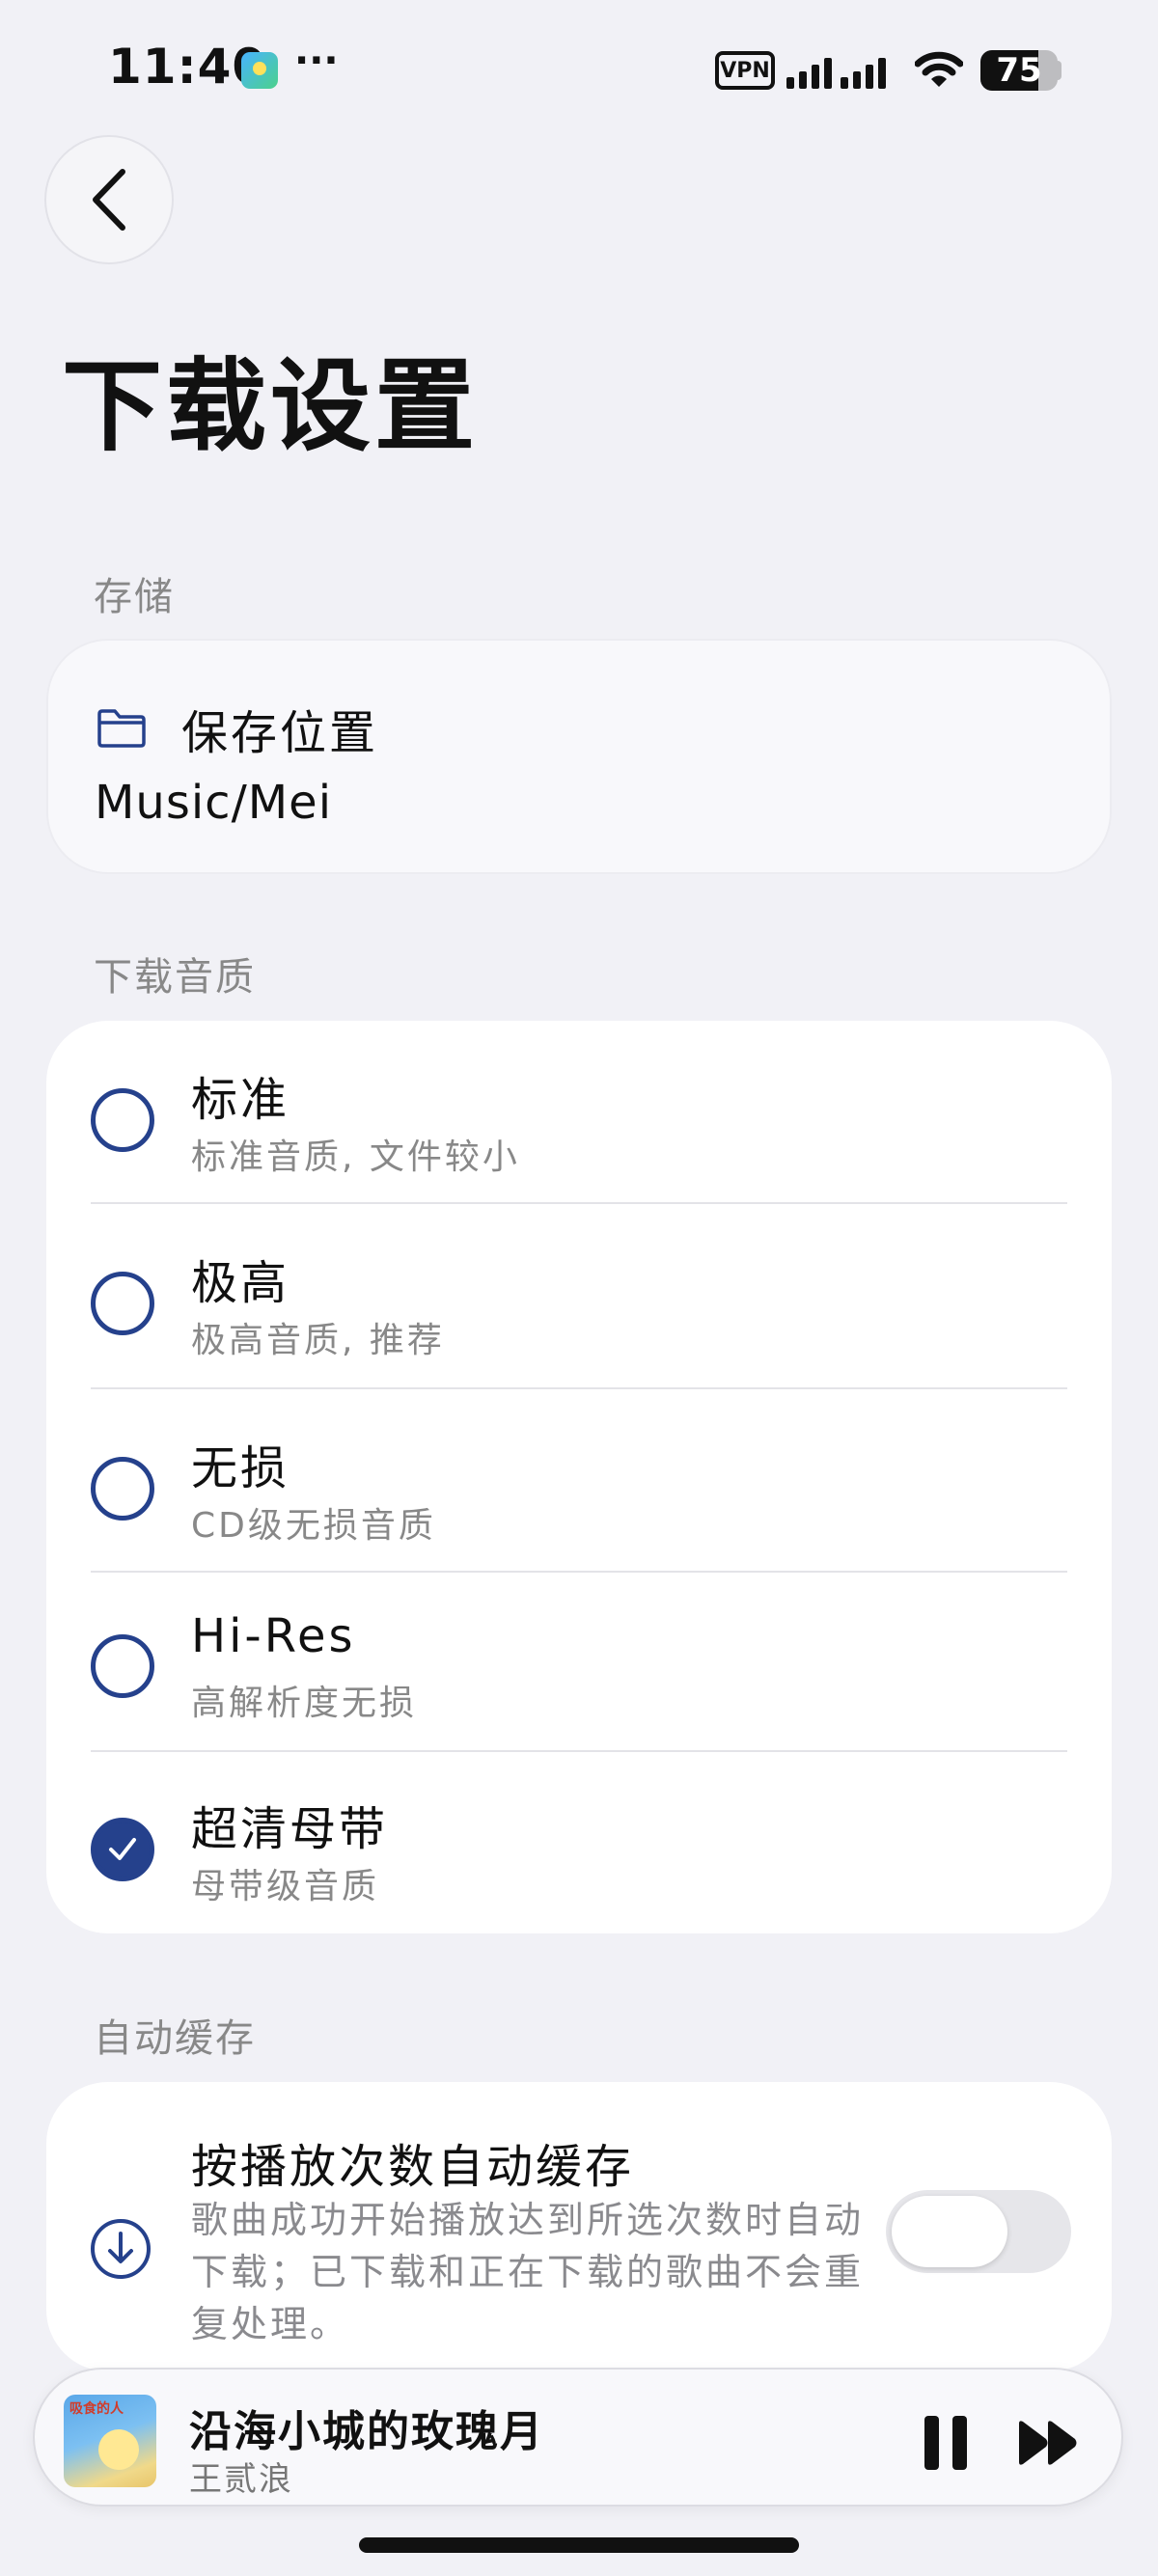  What do you see at coordinates (413, 2167) in the screenshot?
I see `auto-cache-title: 按播放次数自动缓存` at bounding box center [413, 2167].